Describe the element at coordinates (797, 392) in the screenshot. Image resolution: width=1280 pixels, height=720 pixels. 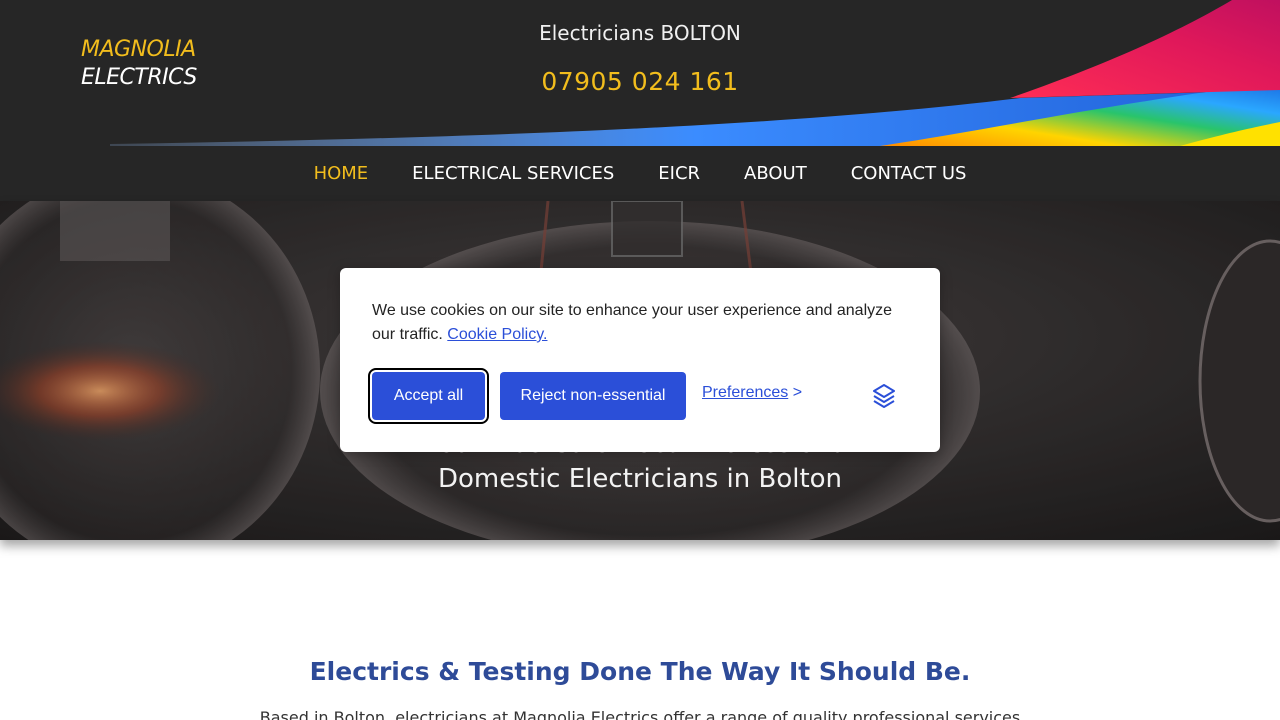
I see `chevron-right-icon: >` at that location.